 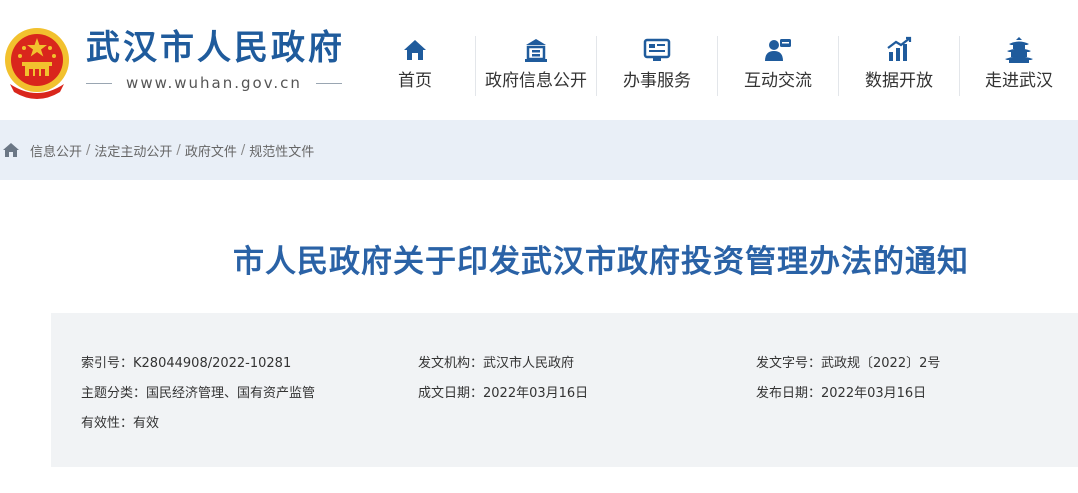 I want to click on breadcrumb: 信息公开 / 法定主动公开 / 政府文件 / 规范性文件, so click(x=157, y=150).